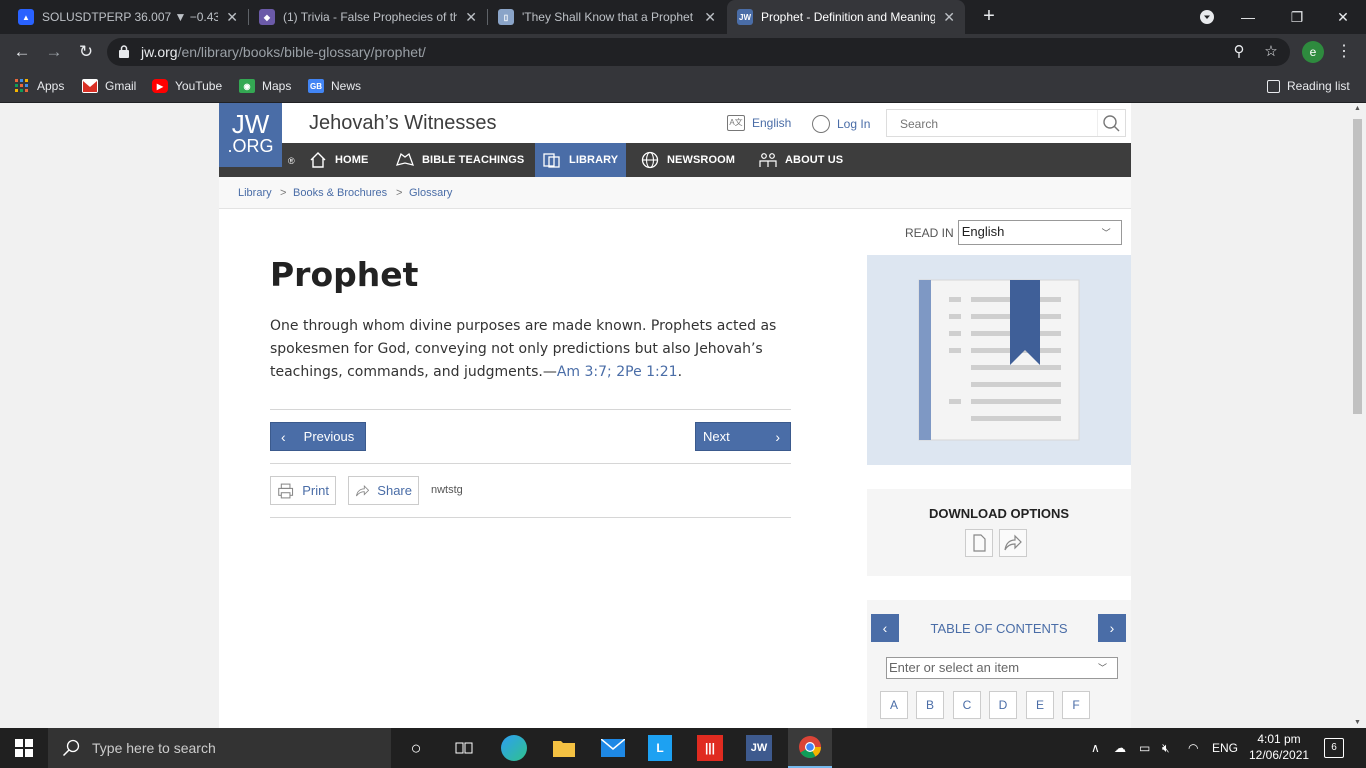 The image size is (1366, 768). I want to click on youtube-icon: ▶, so click(160, 86).